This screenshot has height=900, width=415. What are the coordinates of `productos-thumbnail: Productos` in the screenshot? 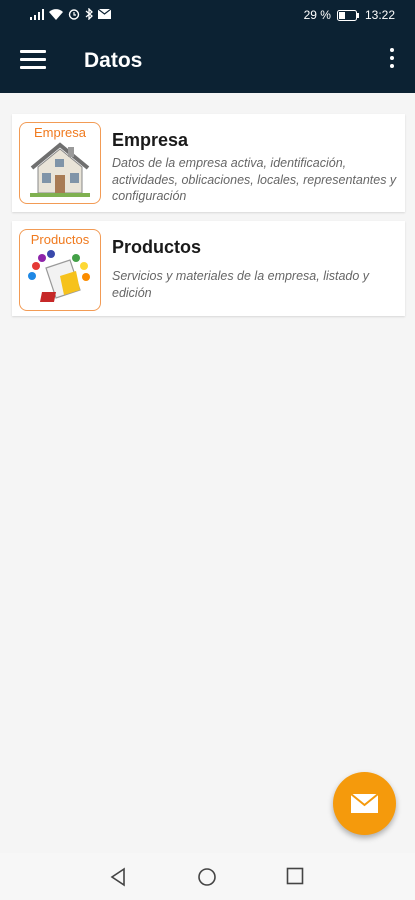 It's located at (60, 270).